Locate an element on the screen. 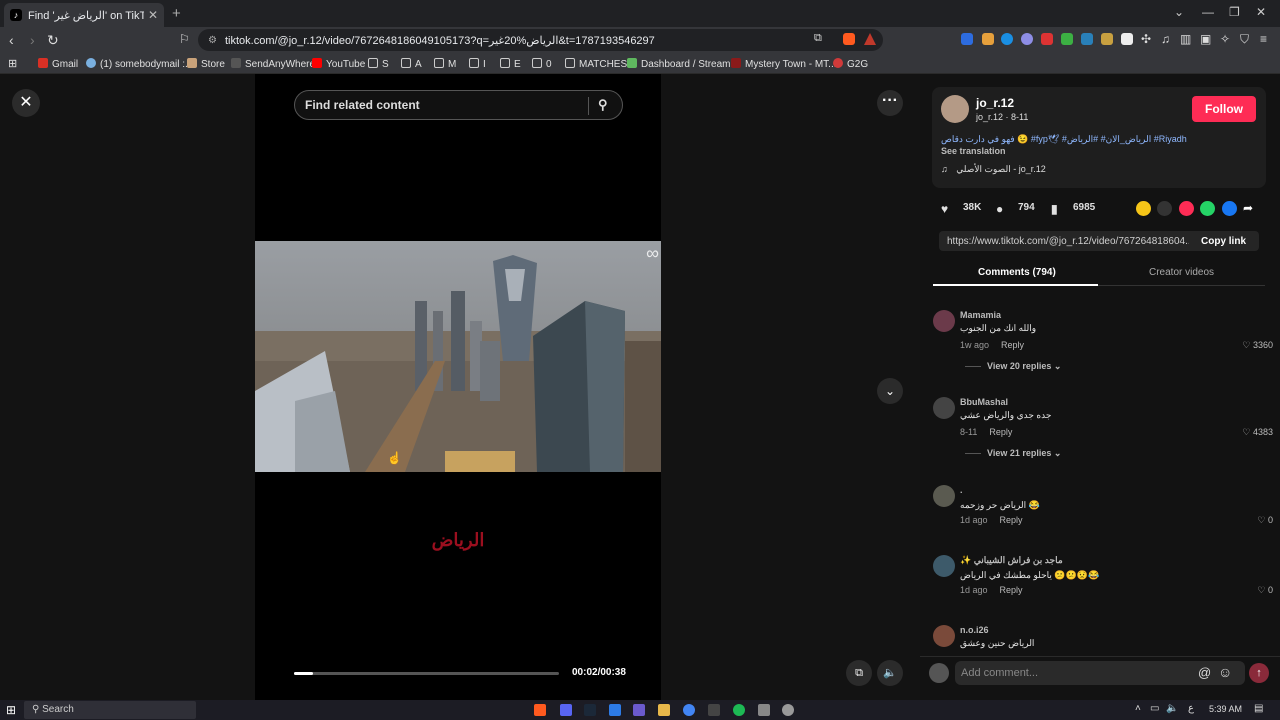  new-tab-button: + is located at coordinates (176, 13).